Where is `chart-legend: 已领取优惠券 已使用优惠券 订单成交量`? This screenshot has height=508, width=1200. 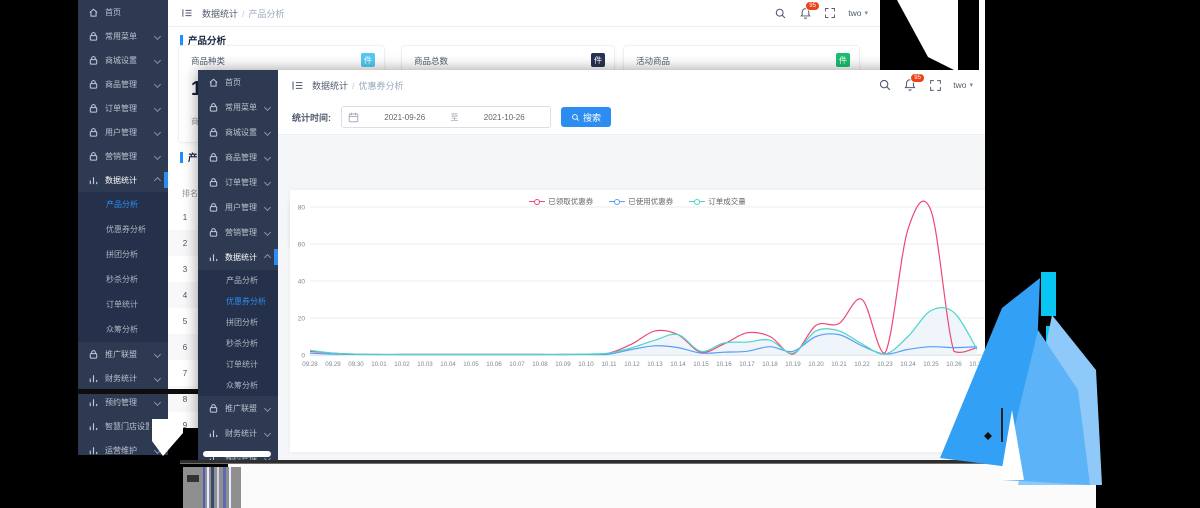 chart-legend: 已领取优惠券 已使用优惠券 订单成交量 is located at coordinates (637, 201).